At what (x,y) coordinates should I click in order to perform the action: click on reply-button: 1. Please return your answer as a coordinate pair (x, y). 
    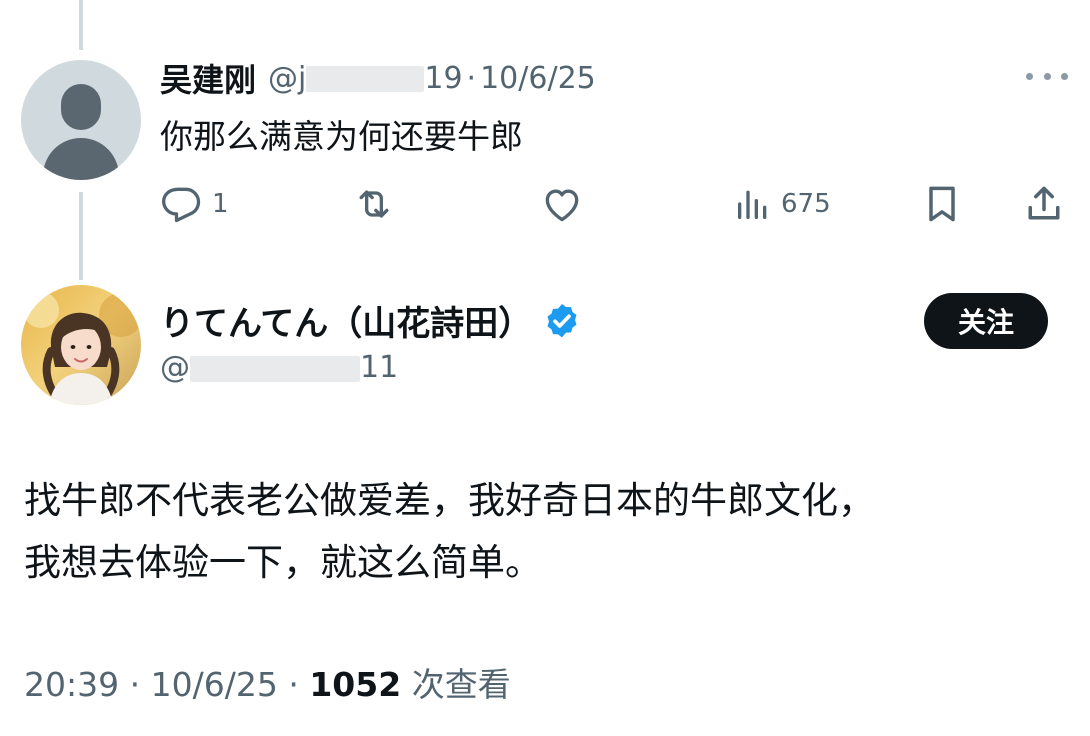
    Looking at the image, I should click on (194, 204).